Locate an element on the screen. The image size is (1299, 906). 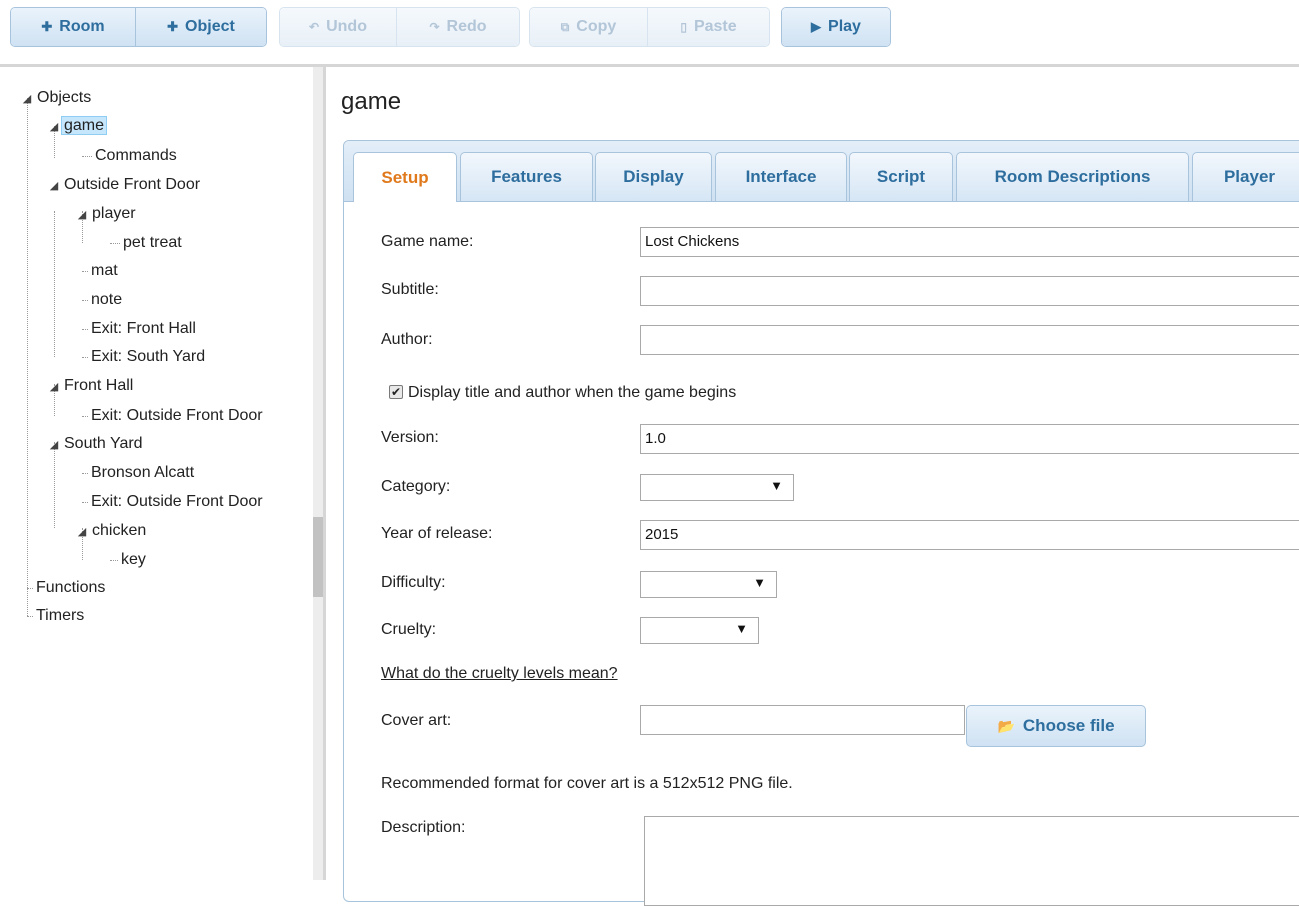
tree-item-outside-front-door: ◢ Outside Front Door is located at coordinates (125, 185).